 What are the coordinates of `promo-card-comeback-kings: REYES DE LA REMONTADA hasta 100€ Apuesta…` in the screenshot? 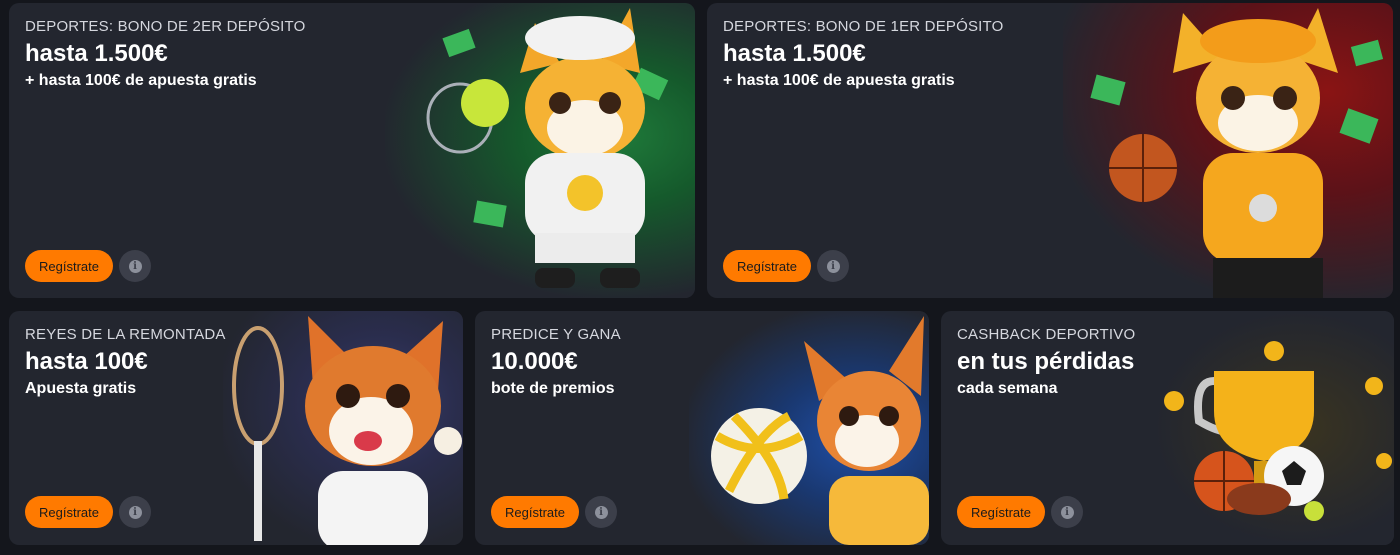 It's located at (236, 428).